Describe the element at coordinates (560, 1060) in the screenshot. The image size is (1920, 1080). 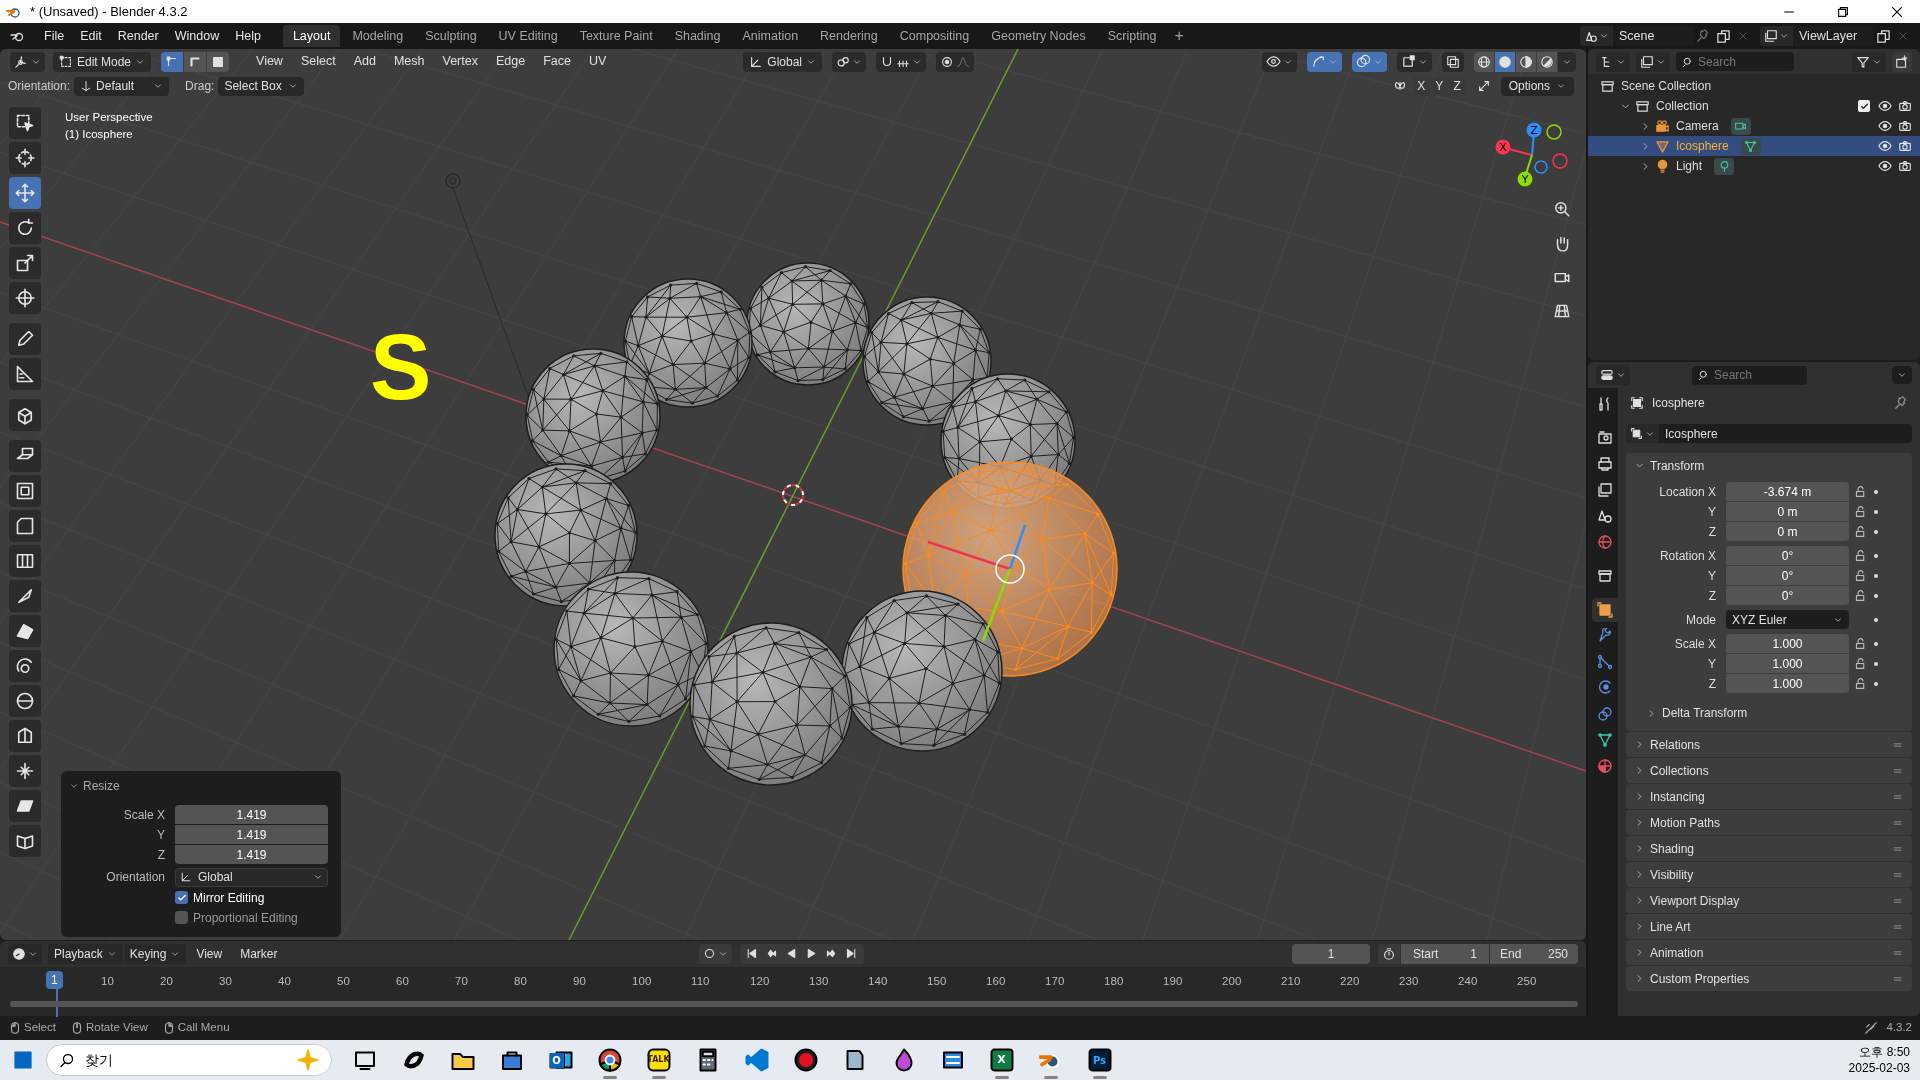
I see `taskbar-app-button: O` at that location.